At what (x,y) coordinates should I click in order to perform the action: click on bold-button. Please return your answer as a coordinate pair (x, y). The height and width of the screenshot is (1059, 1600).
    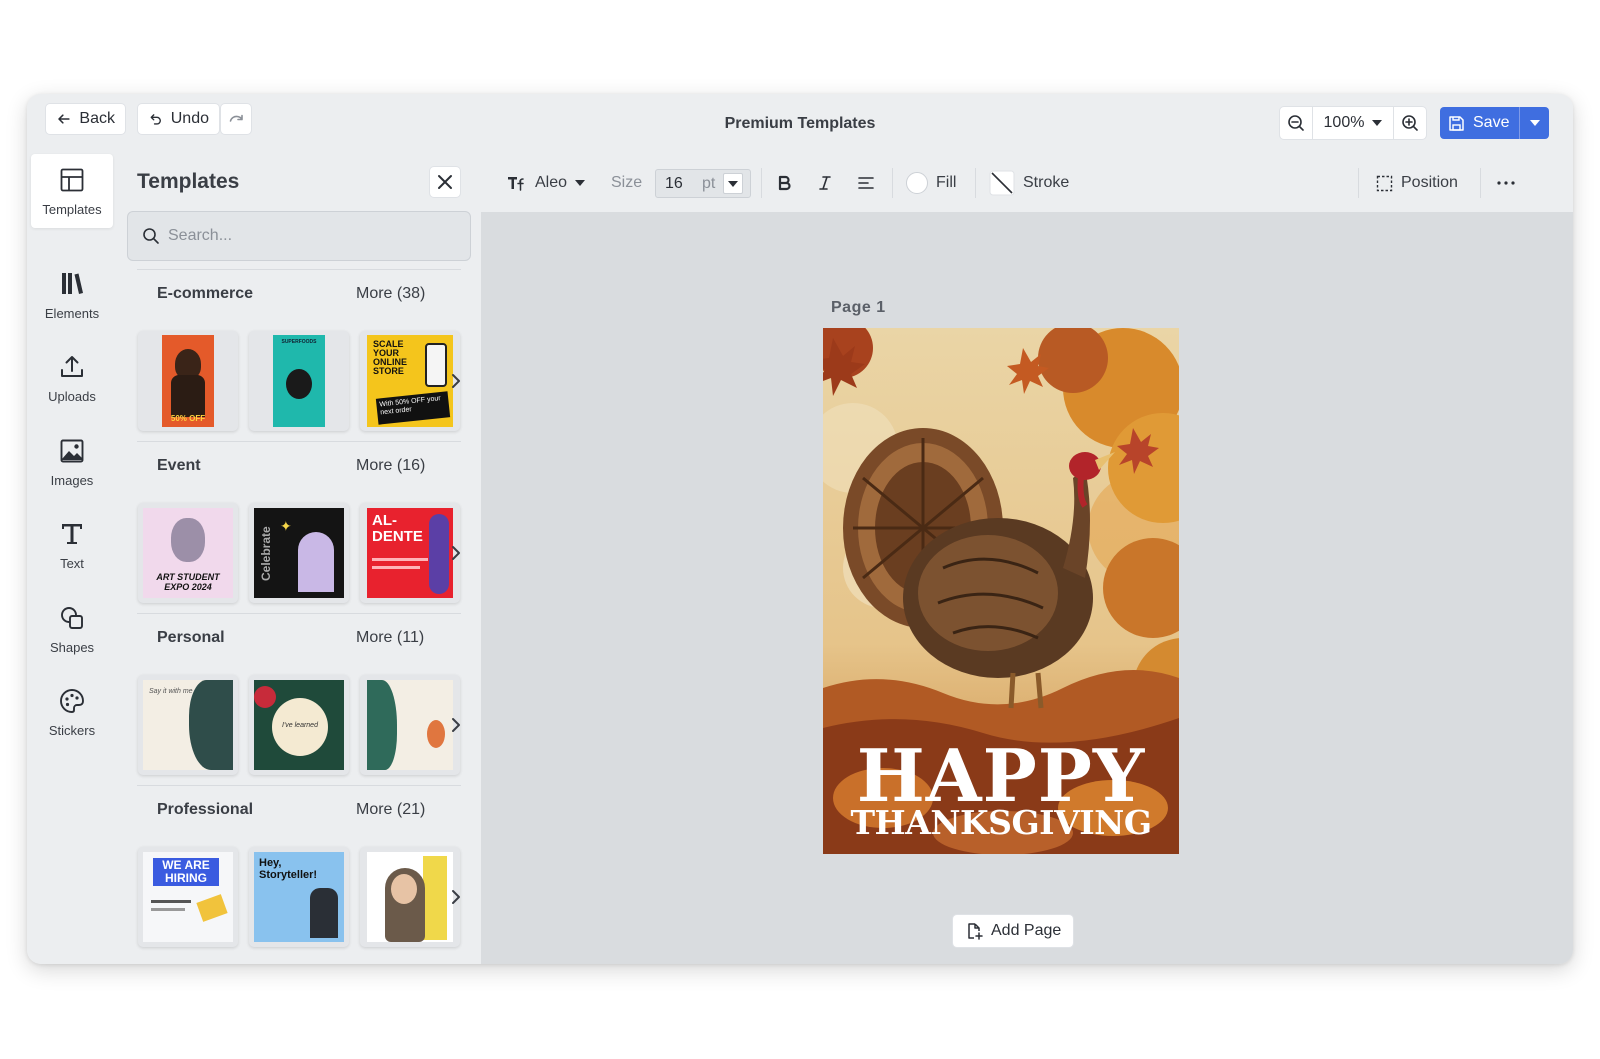
    Looking at the image, I should click on (785, 183).